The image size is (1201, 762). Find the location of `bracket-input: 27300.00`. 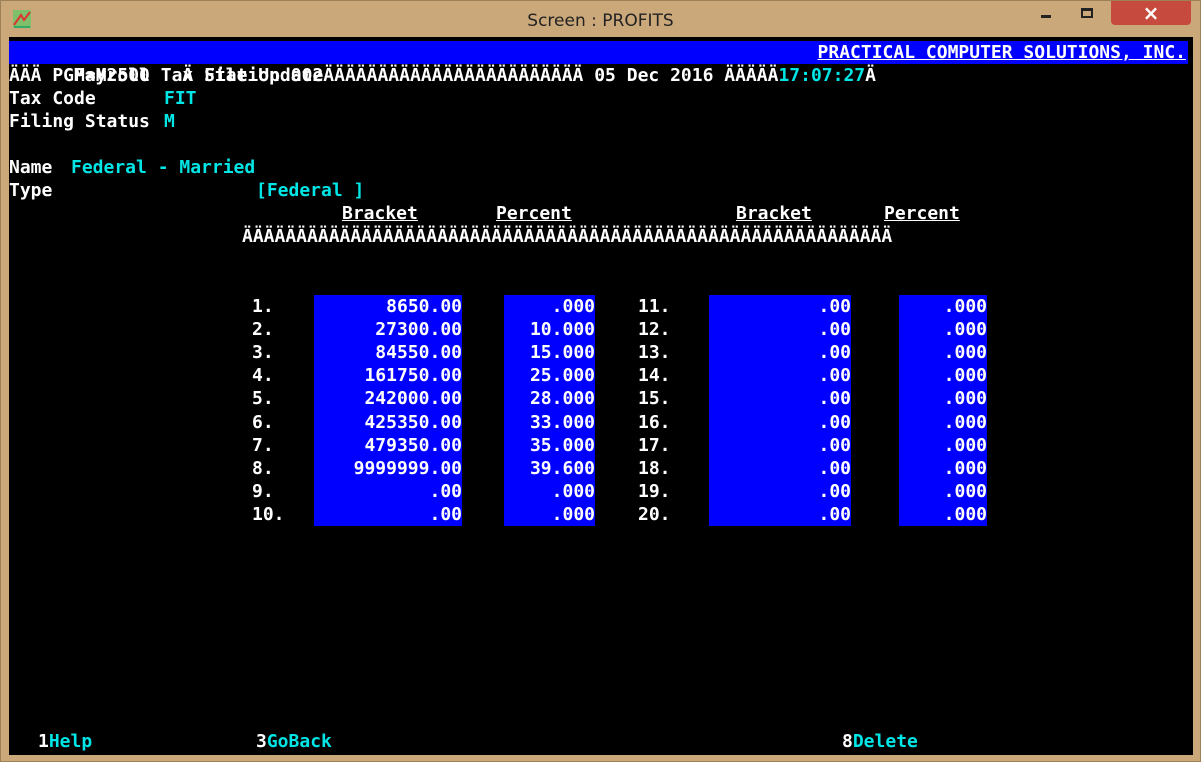

bracket-input: 27300.00 is located at coordinates (388, 330).